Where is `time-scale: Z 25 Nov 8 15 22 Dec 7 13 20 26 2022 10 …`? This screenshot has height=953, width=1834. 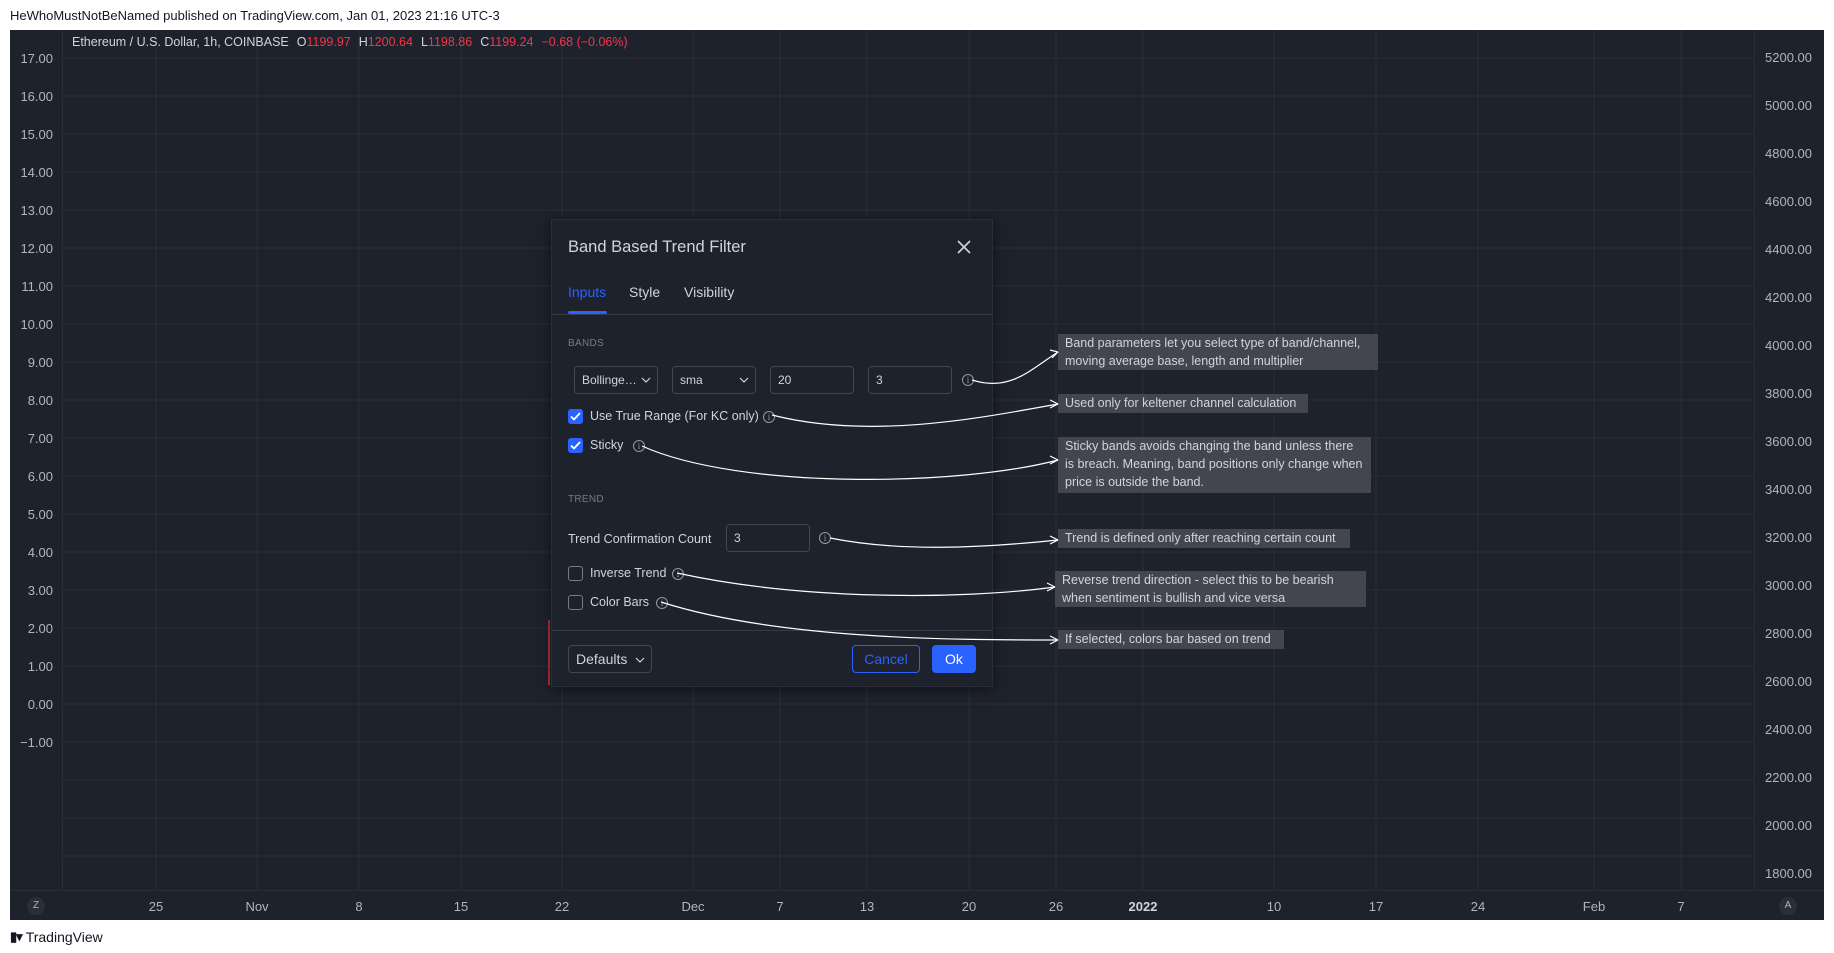 time-scale: Z 25 Nov 8 15 22 Dec 7 13 20 26 2022 10 … is located at coordinates (917, 905).